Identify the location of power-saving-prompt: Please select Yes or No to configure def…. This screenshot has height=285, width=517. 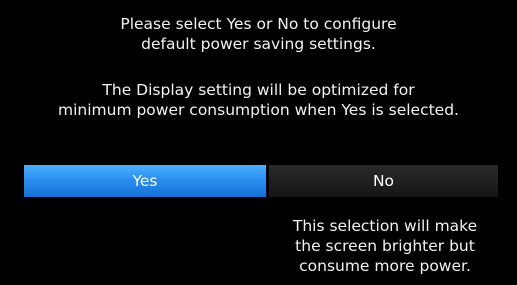
(258, 34).